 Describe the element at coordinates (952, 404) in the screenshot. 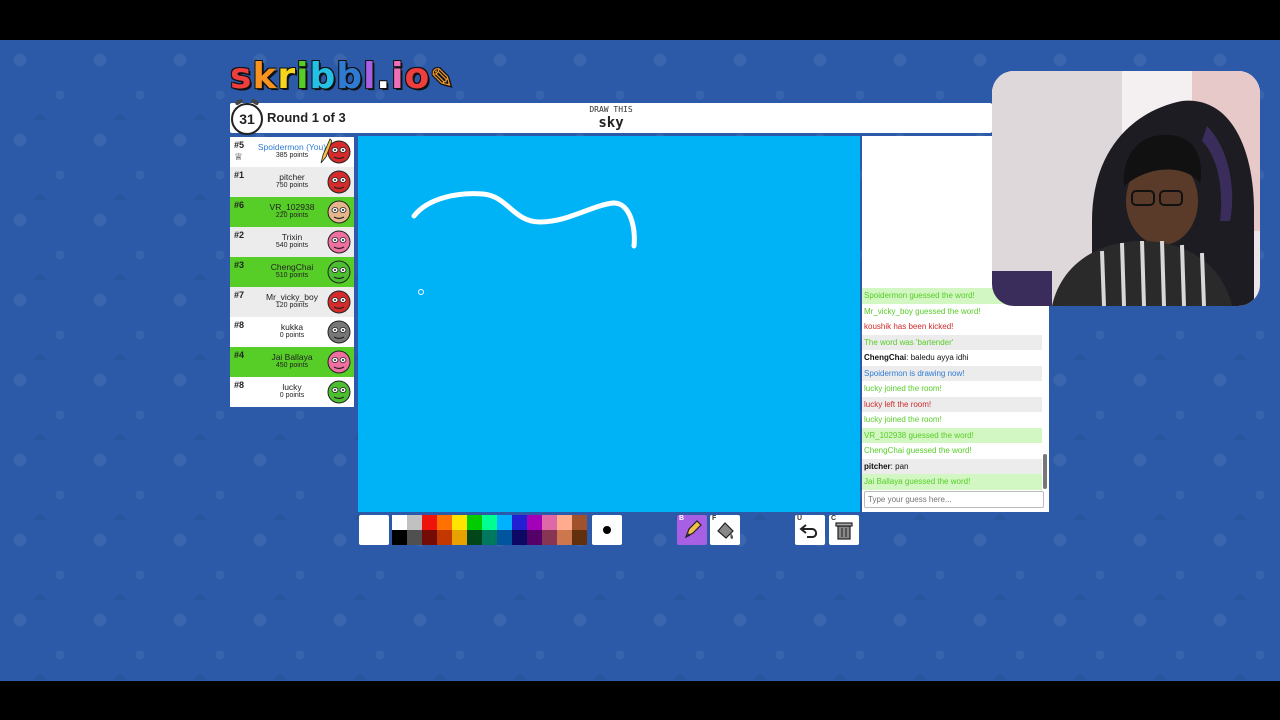

I see `chat-message: lucky left the room!` at that location.